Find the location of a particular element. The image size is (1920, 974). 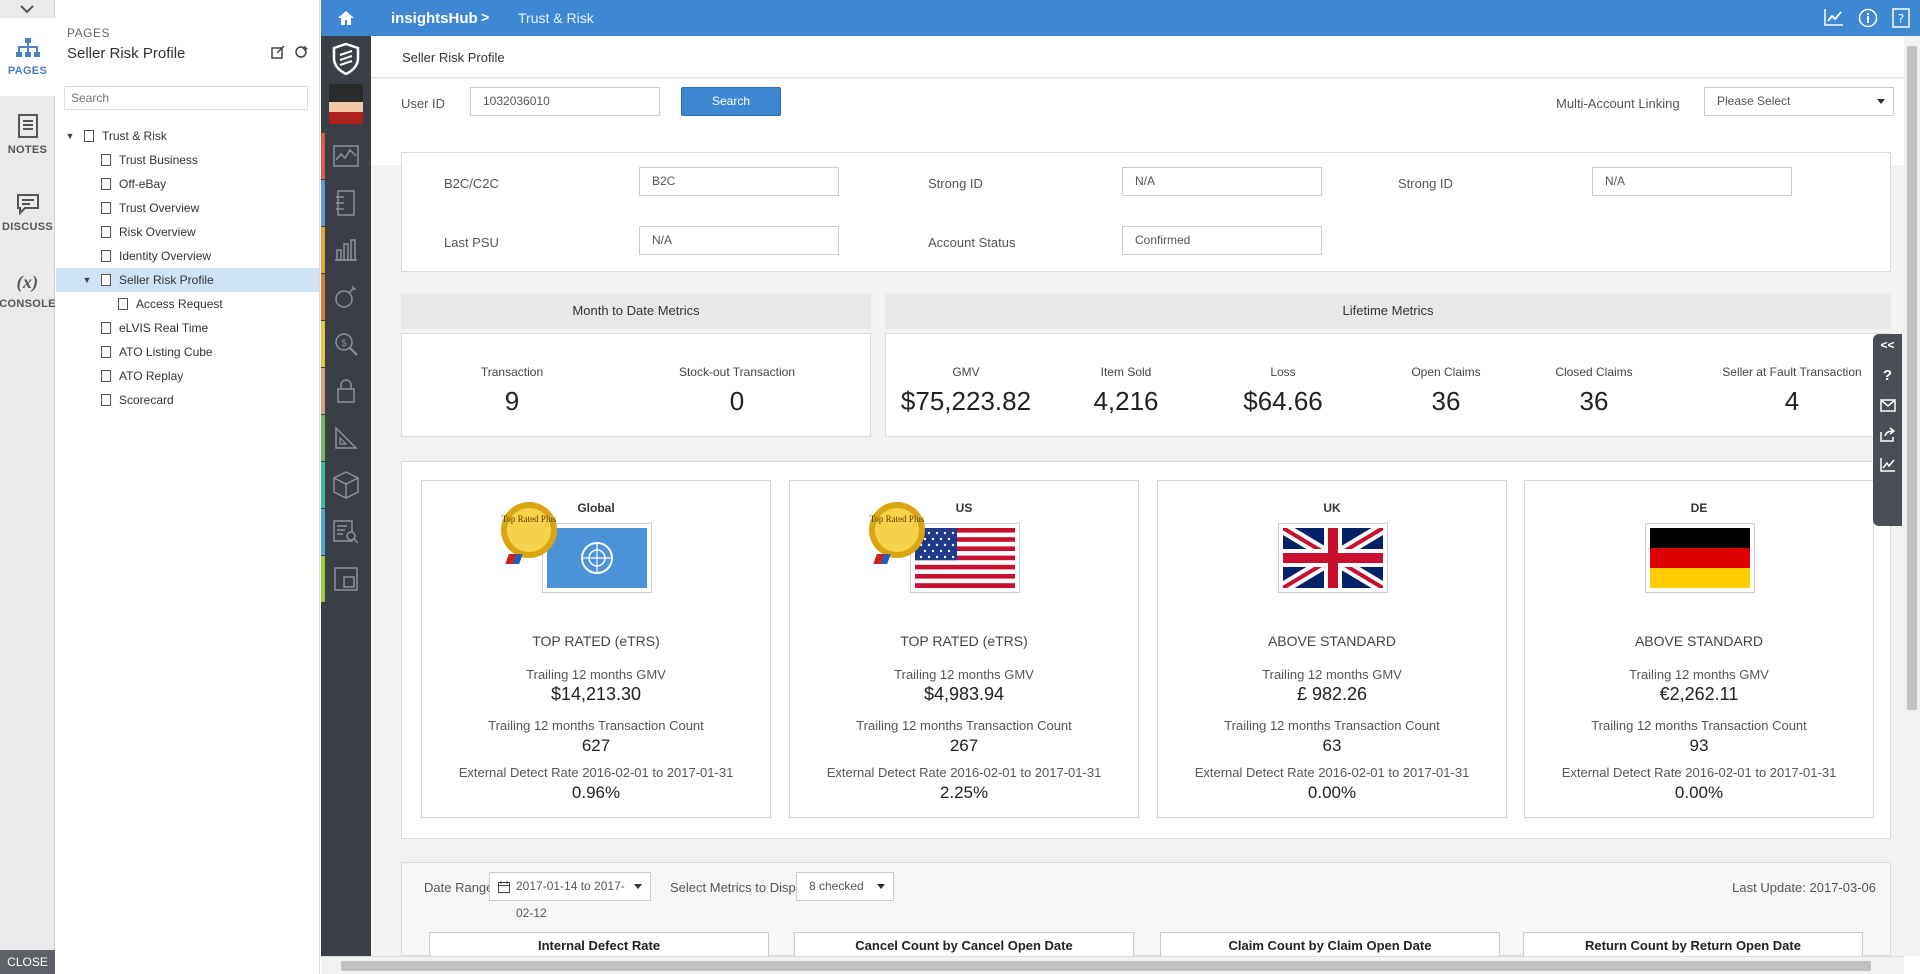

tree-item-selected: ▼ Seller Risk Profile is located at coordinates (187, 280).